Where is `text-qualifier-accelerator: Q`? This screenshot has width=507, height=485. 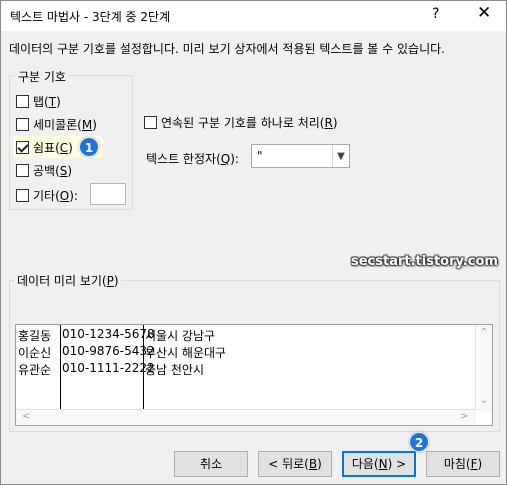
text-qualifier-accelerator: Q is located at coordinates (225, 159).